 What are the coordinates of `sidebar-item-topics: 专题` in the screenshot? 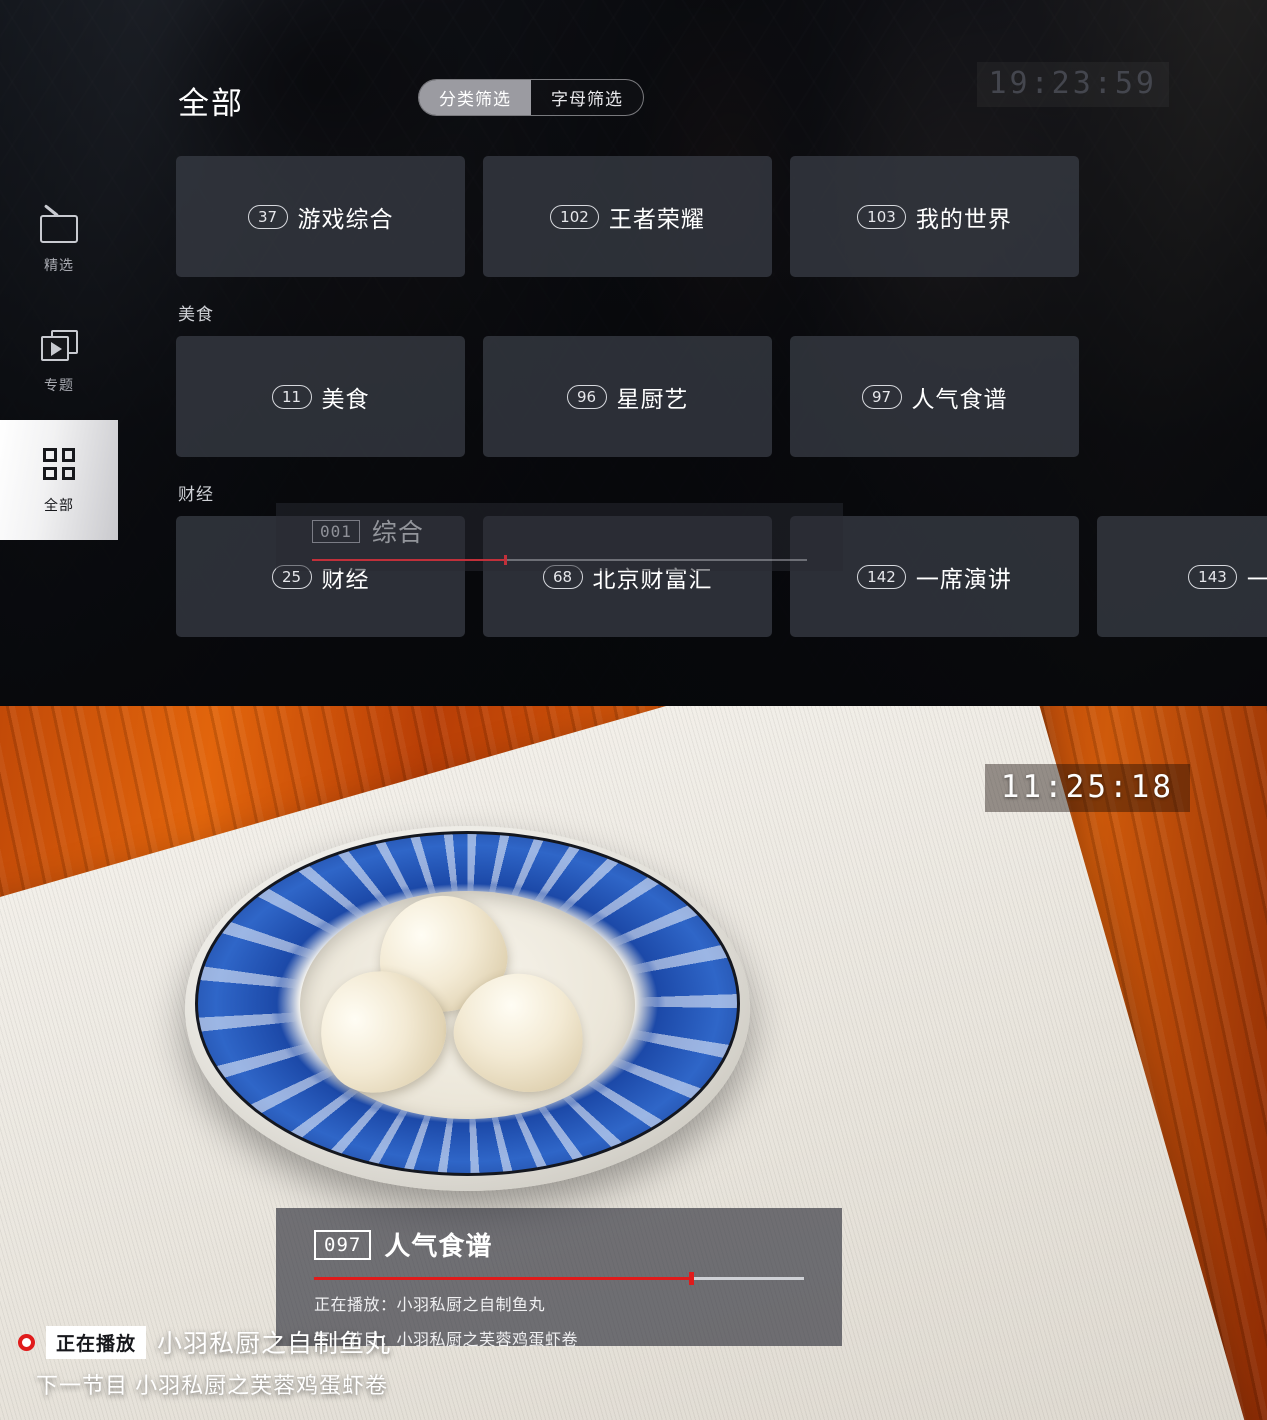 It's located at (59, 360).